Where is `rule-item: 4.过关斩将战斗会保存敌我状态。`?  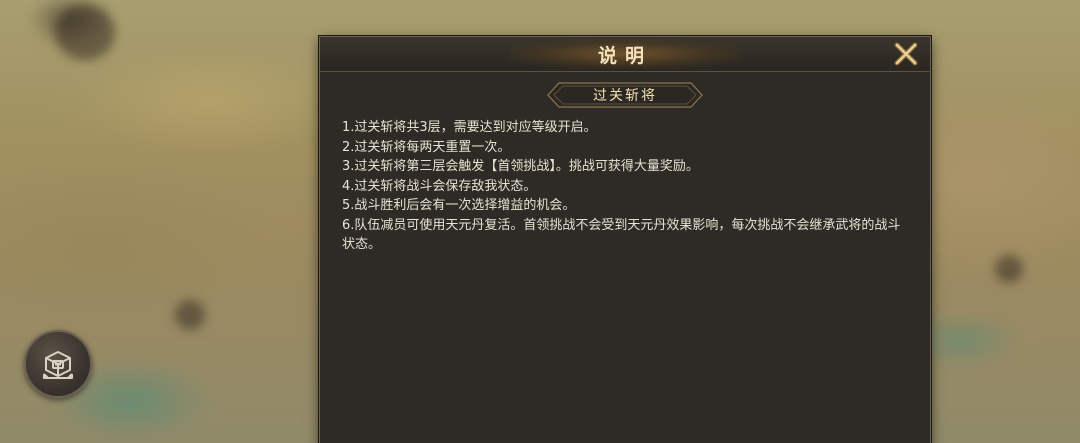 rule-item: 4.过关斩将战斗会保存敌我状态。 is located at coordinates (439, 186).